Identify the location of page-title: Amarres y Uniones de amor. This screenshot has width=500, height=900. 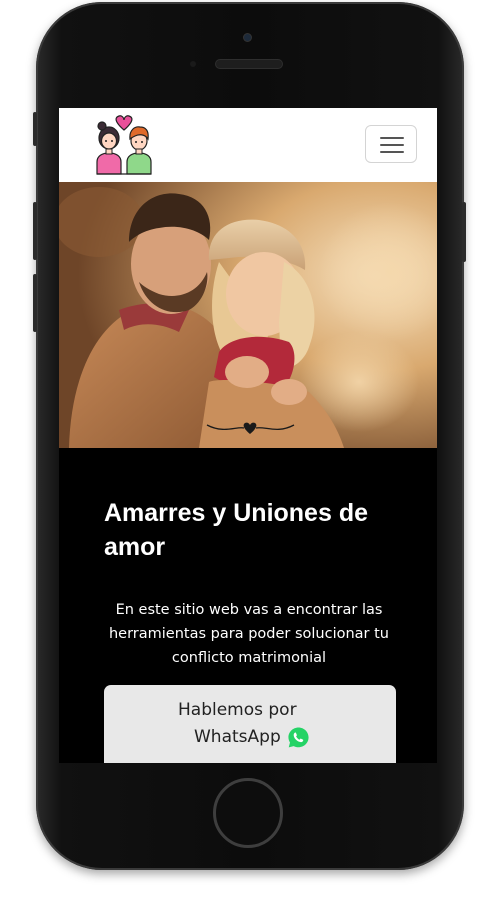
(236, 530).